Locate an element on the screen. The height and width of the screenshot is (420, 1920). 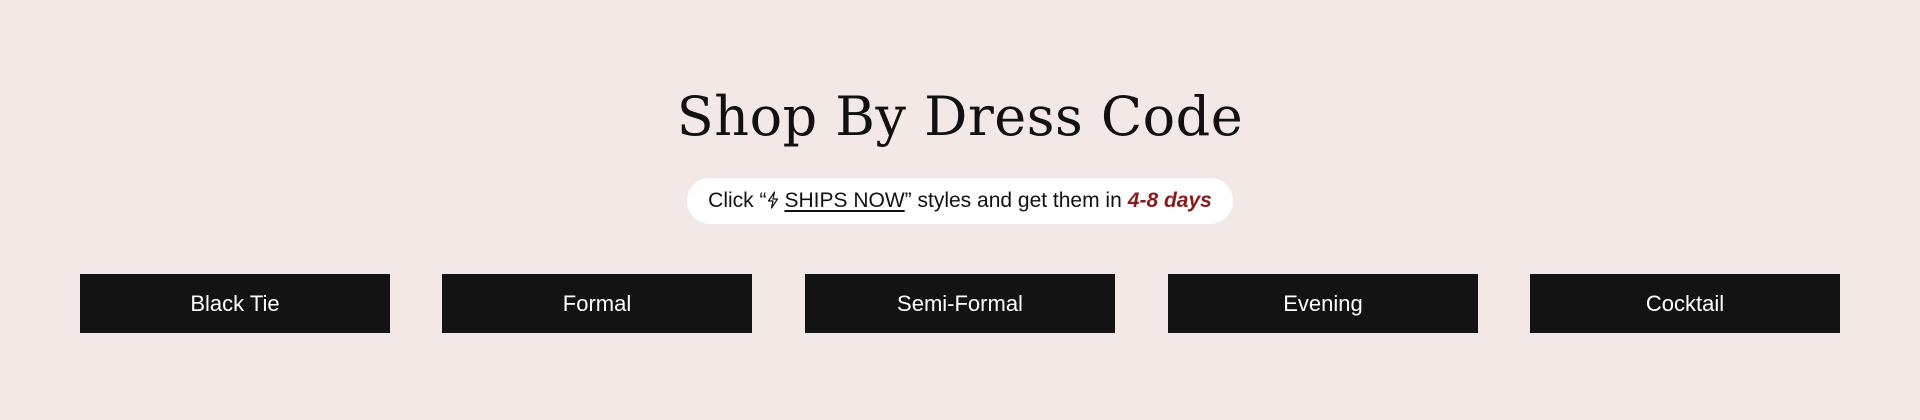
banner-middle-text: ” styles and get them in is located at coordinates (1013, 200).